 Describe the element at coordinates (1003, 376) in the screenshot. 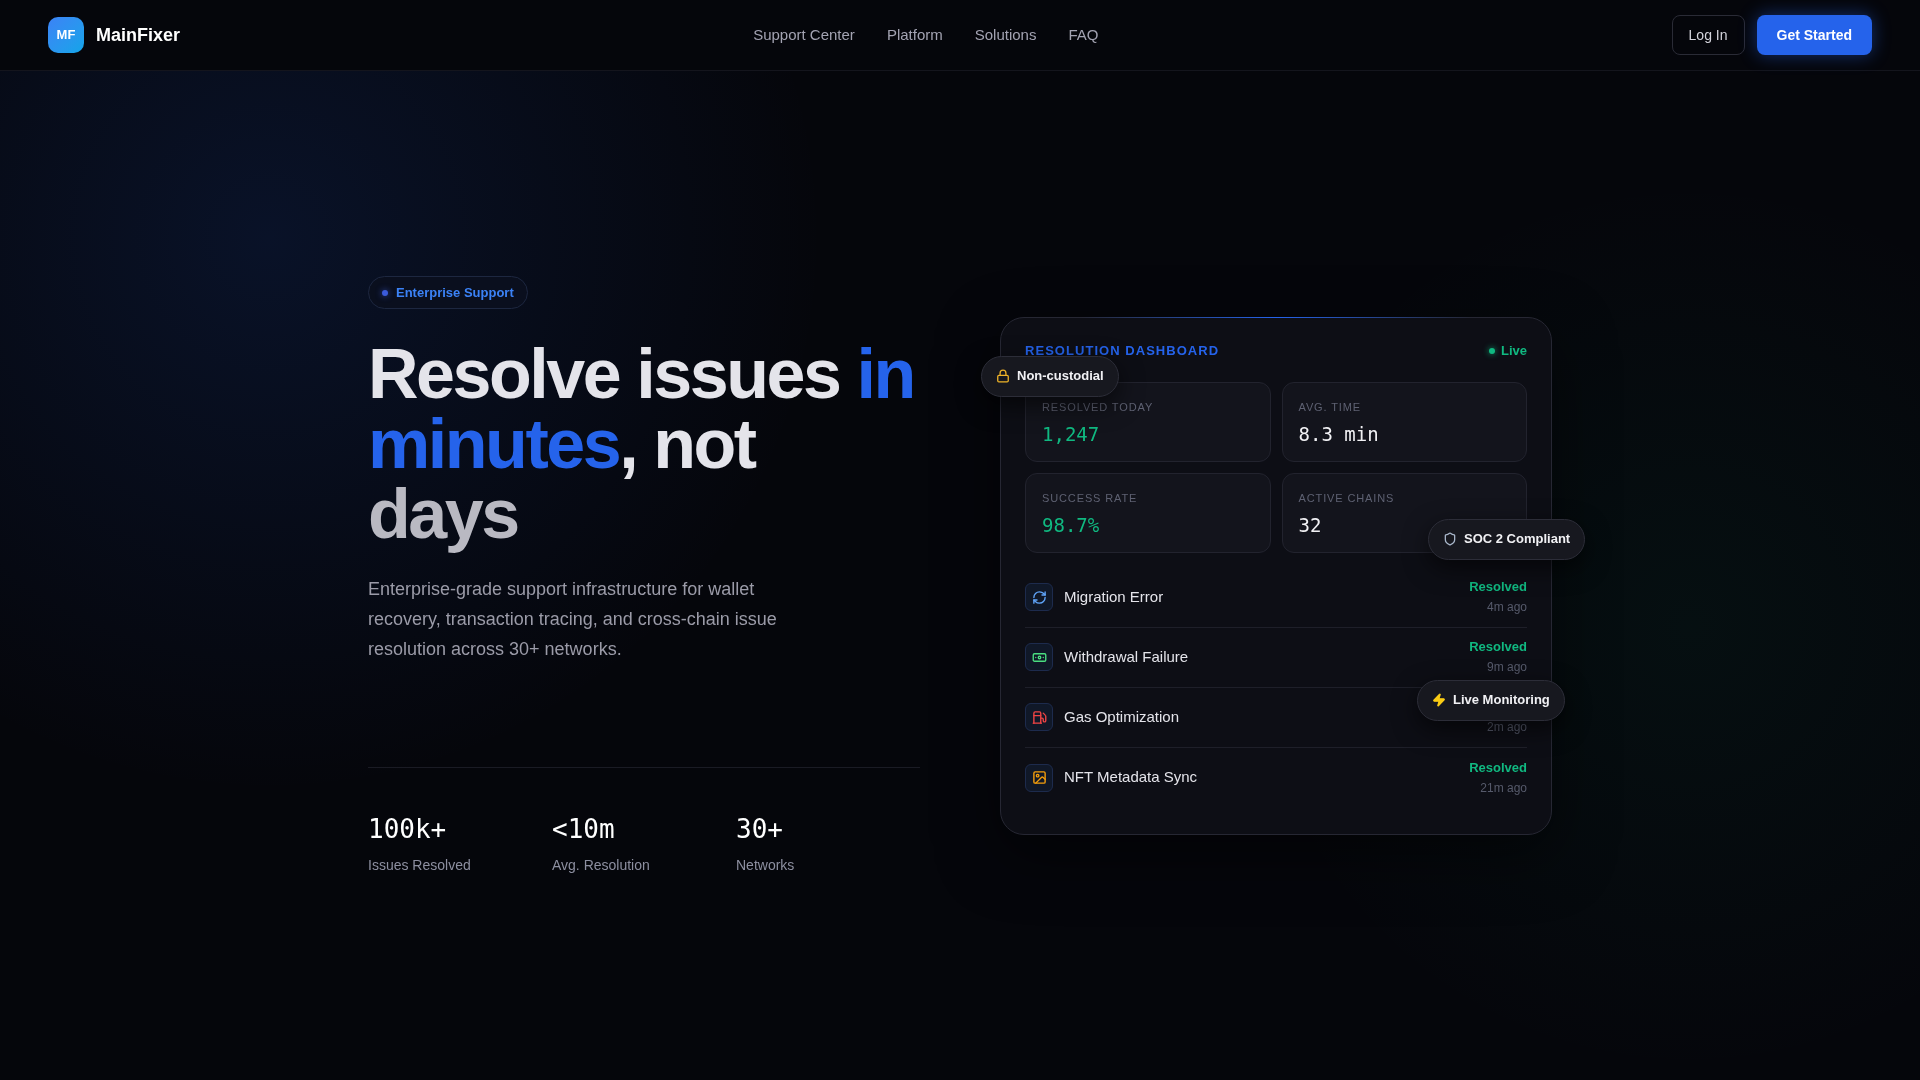

I see `lock-icon` at that location.